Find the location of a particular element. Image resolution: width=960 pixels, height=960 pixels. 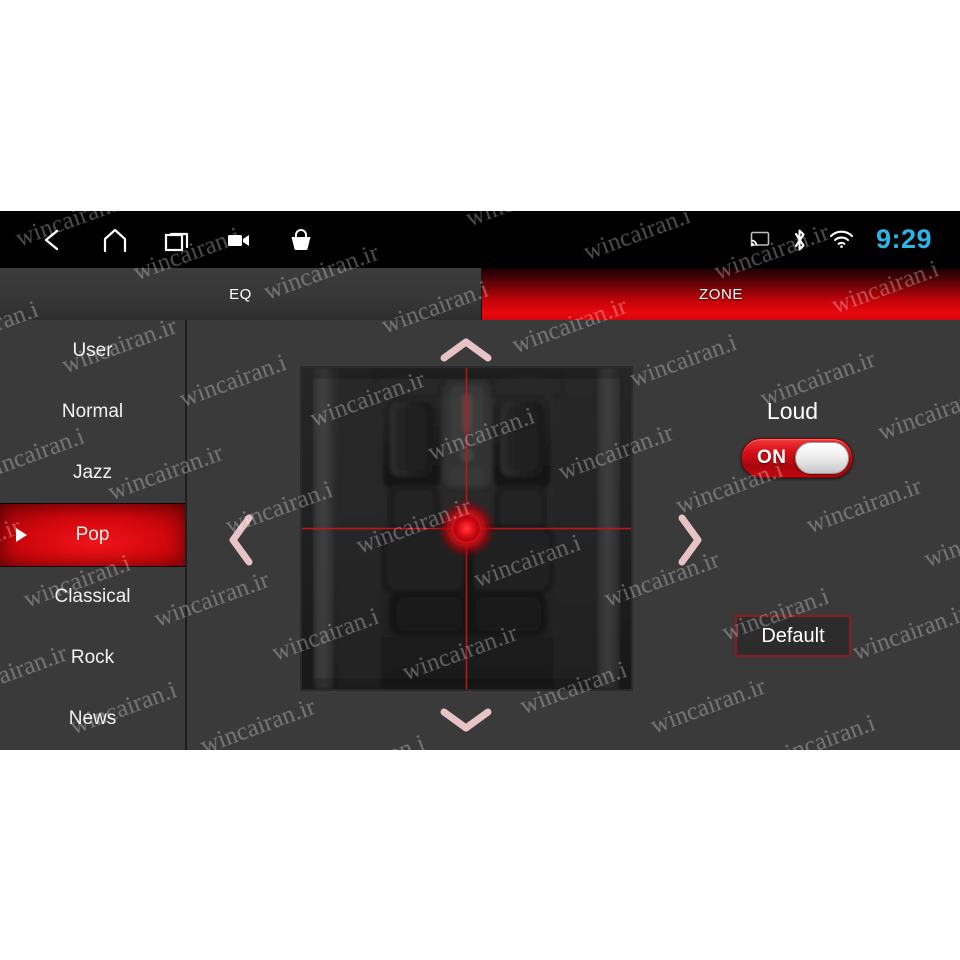

zone-balance-pad is located at coordinates (466, 528).